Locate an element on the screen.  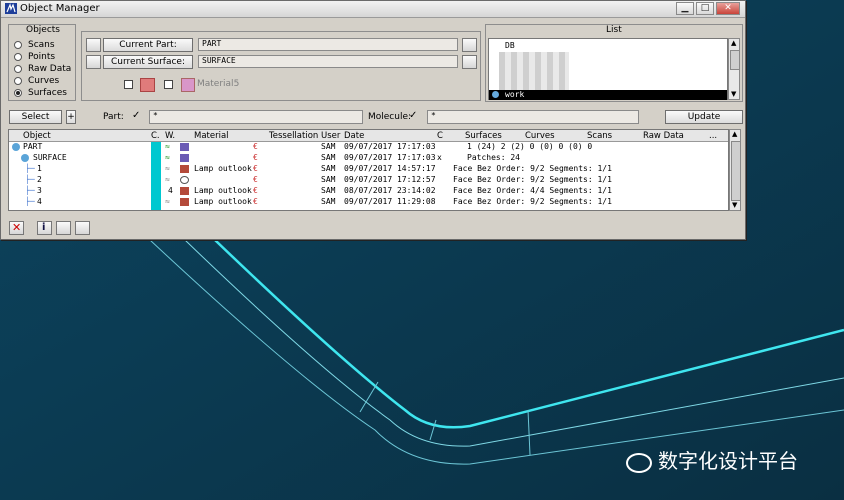
part-tree-icon is located at coordinates (93, 45).